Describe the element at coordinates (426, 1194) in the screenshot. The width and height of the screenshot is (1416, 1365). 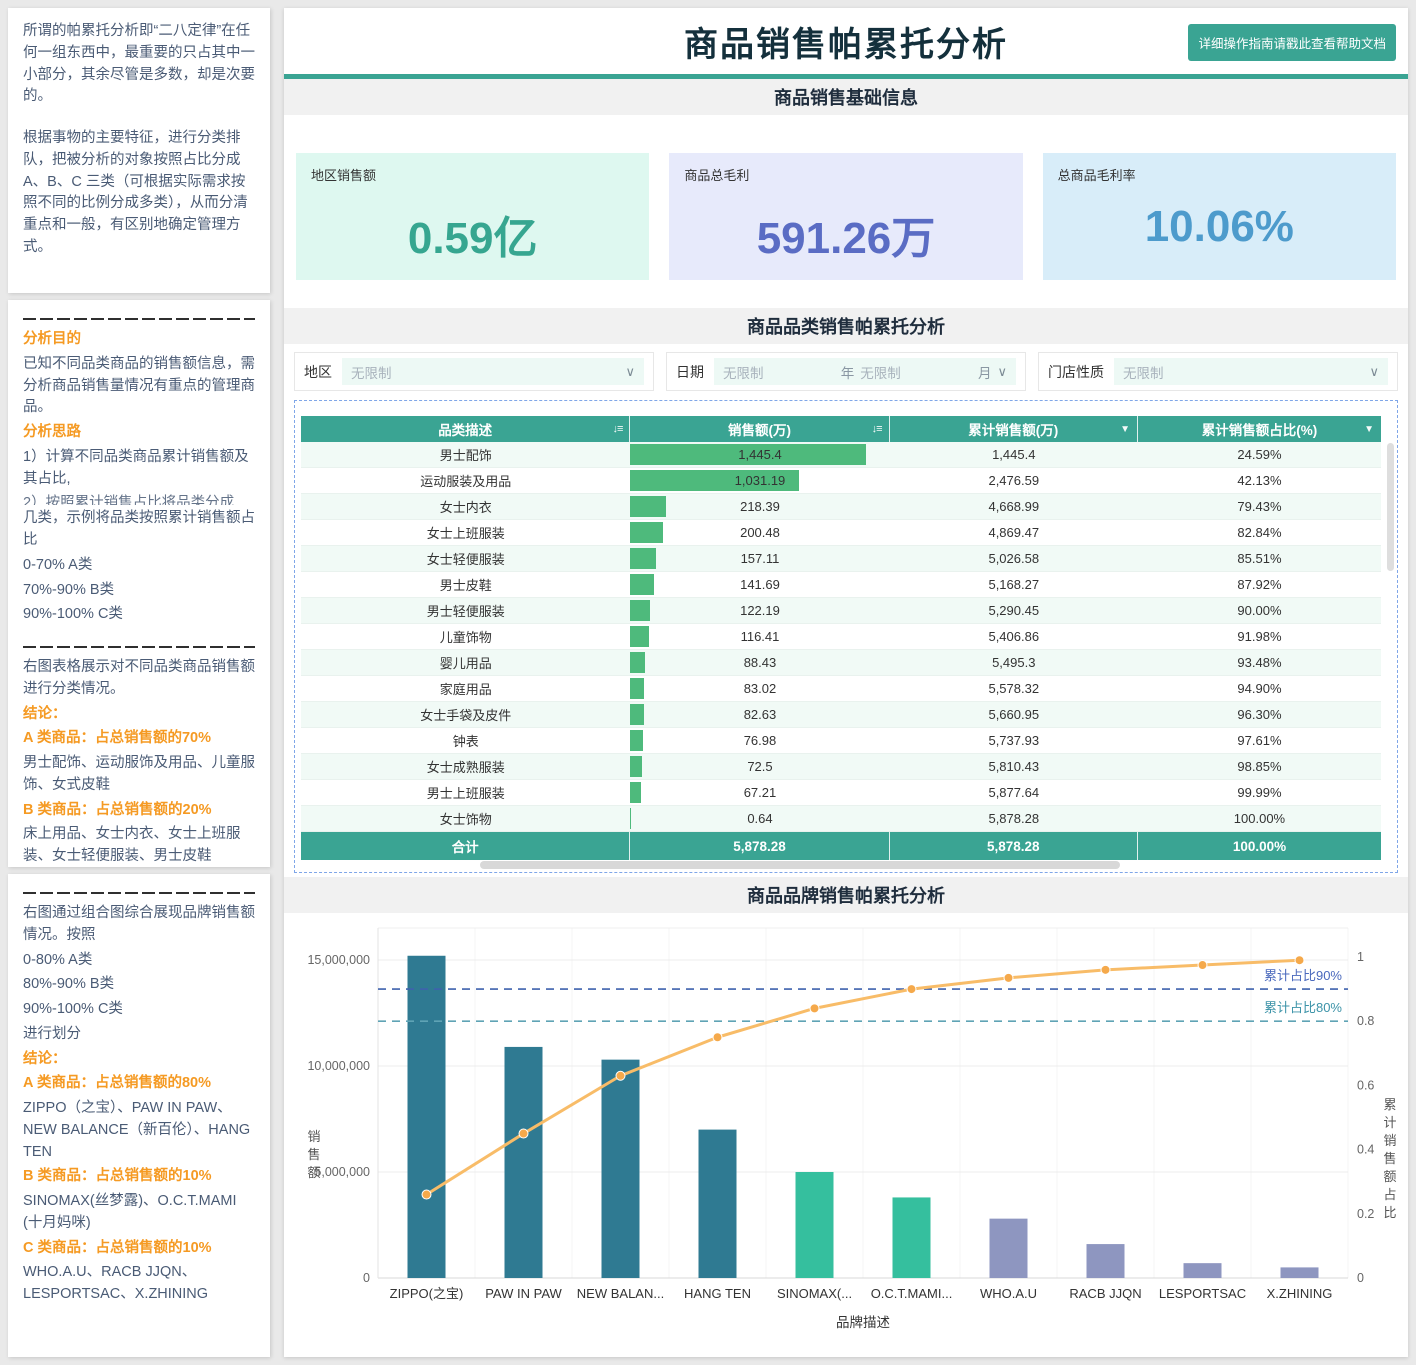
I see `line-marker-ZIPPO(之宝)` at that location.